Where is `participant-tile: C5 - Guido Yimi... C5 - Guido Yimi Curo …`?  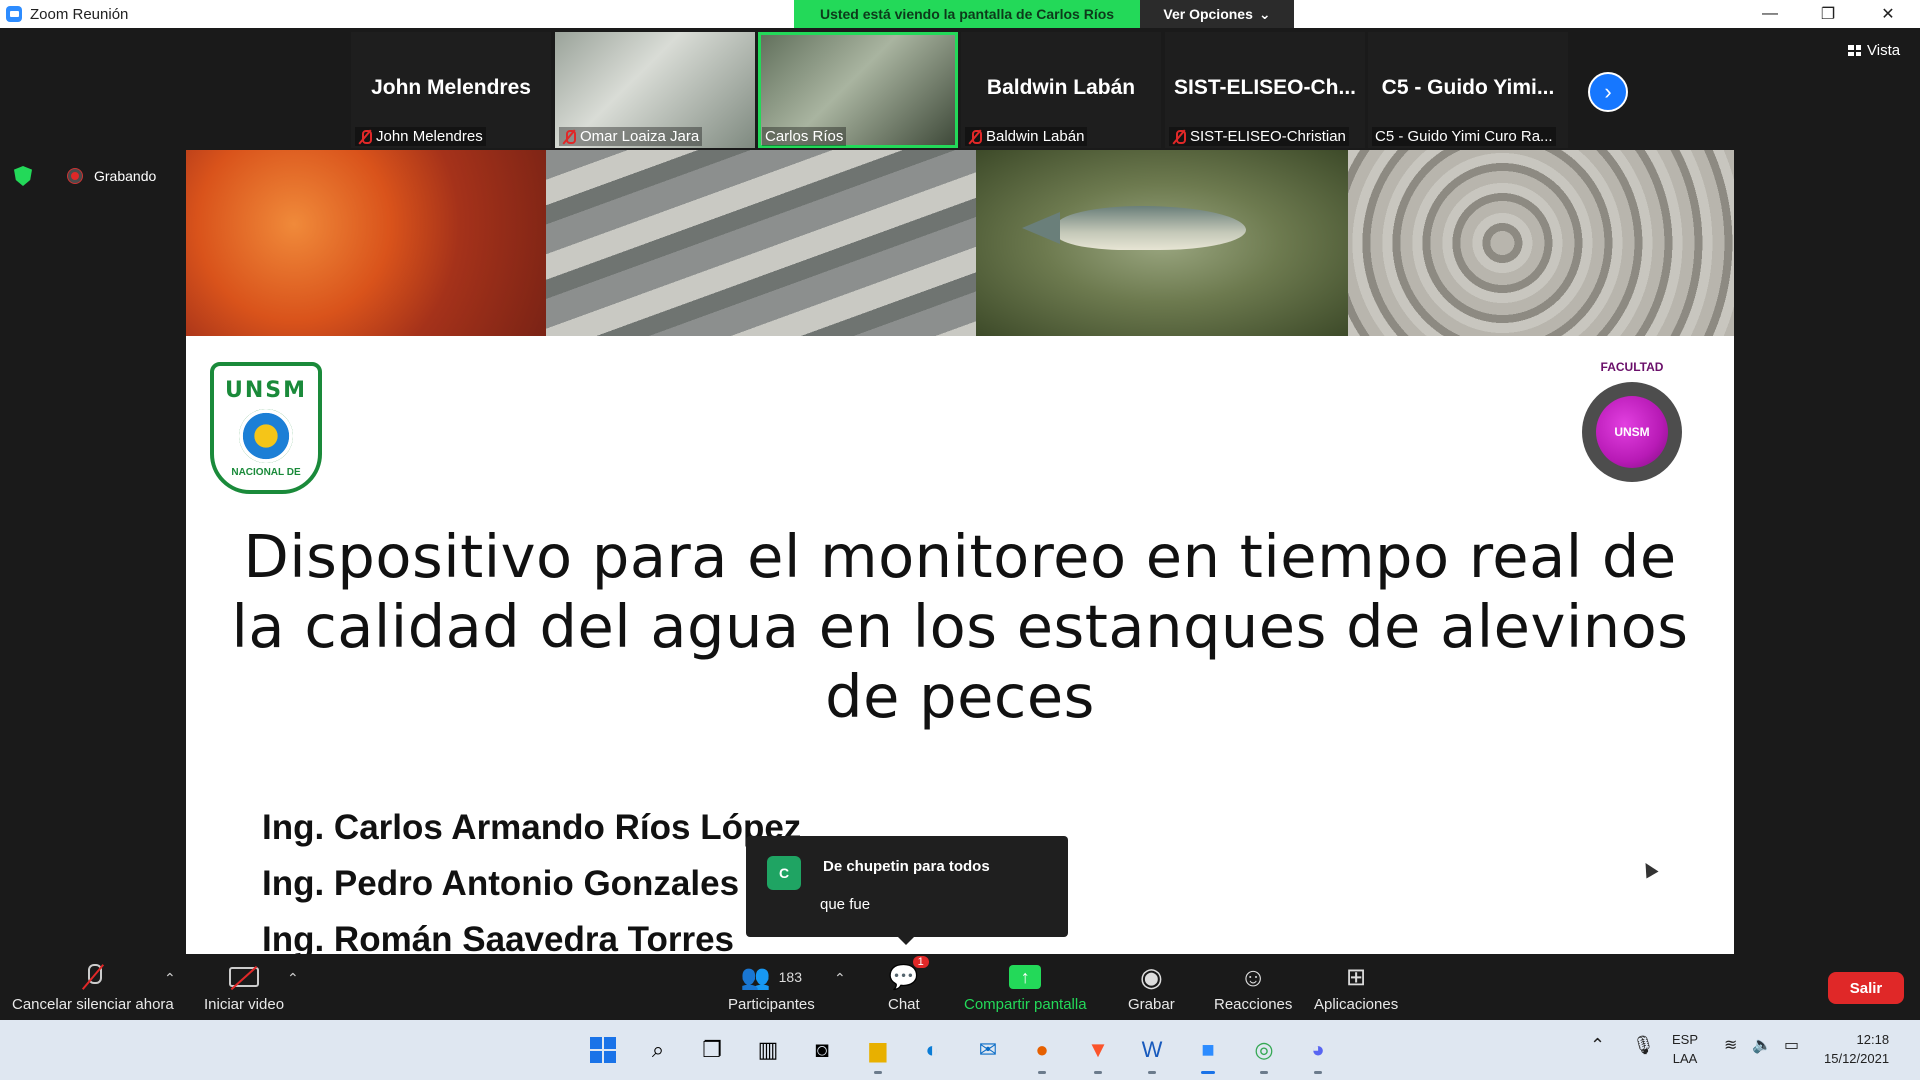 participant-tile: C5 - Guido Yimi... C5 - Guido Yimi Curo … is located at coordinates (1468, 90).